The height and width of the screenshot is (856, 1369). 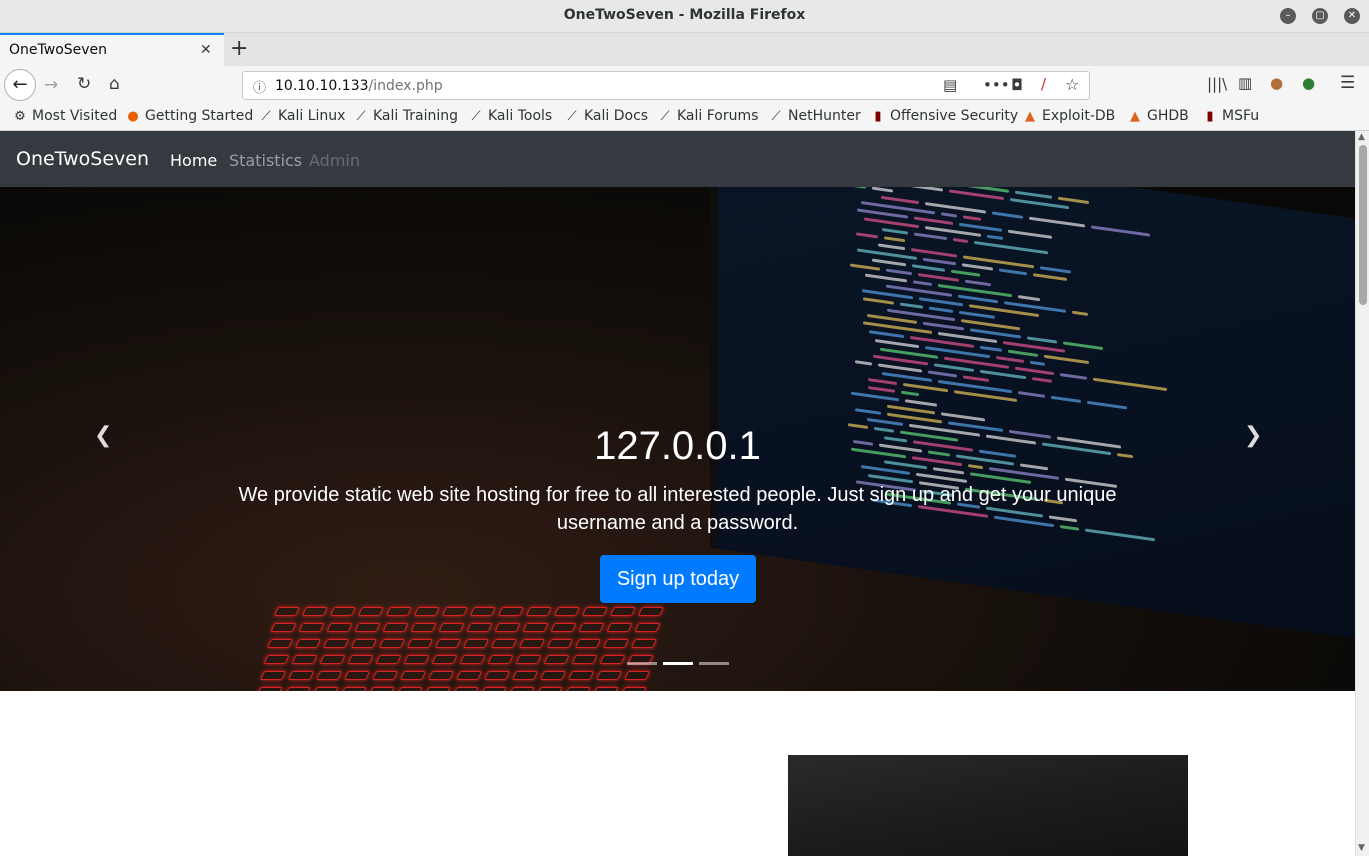 What do you see at coordinates (1079, 116) in the screenshot?
I see `bookmark-label: Exploit-DB` at bounding box center [1079, 116].